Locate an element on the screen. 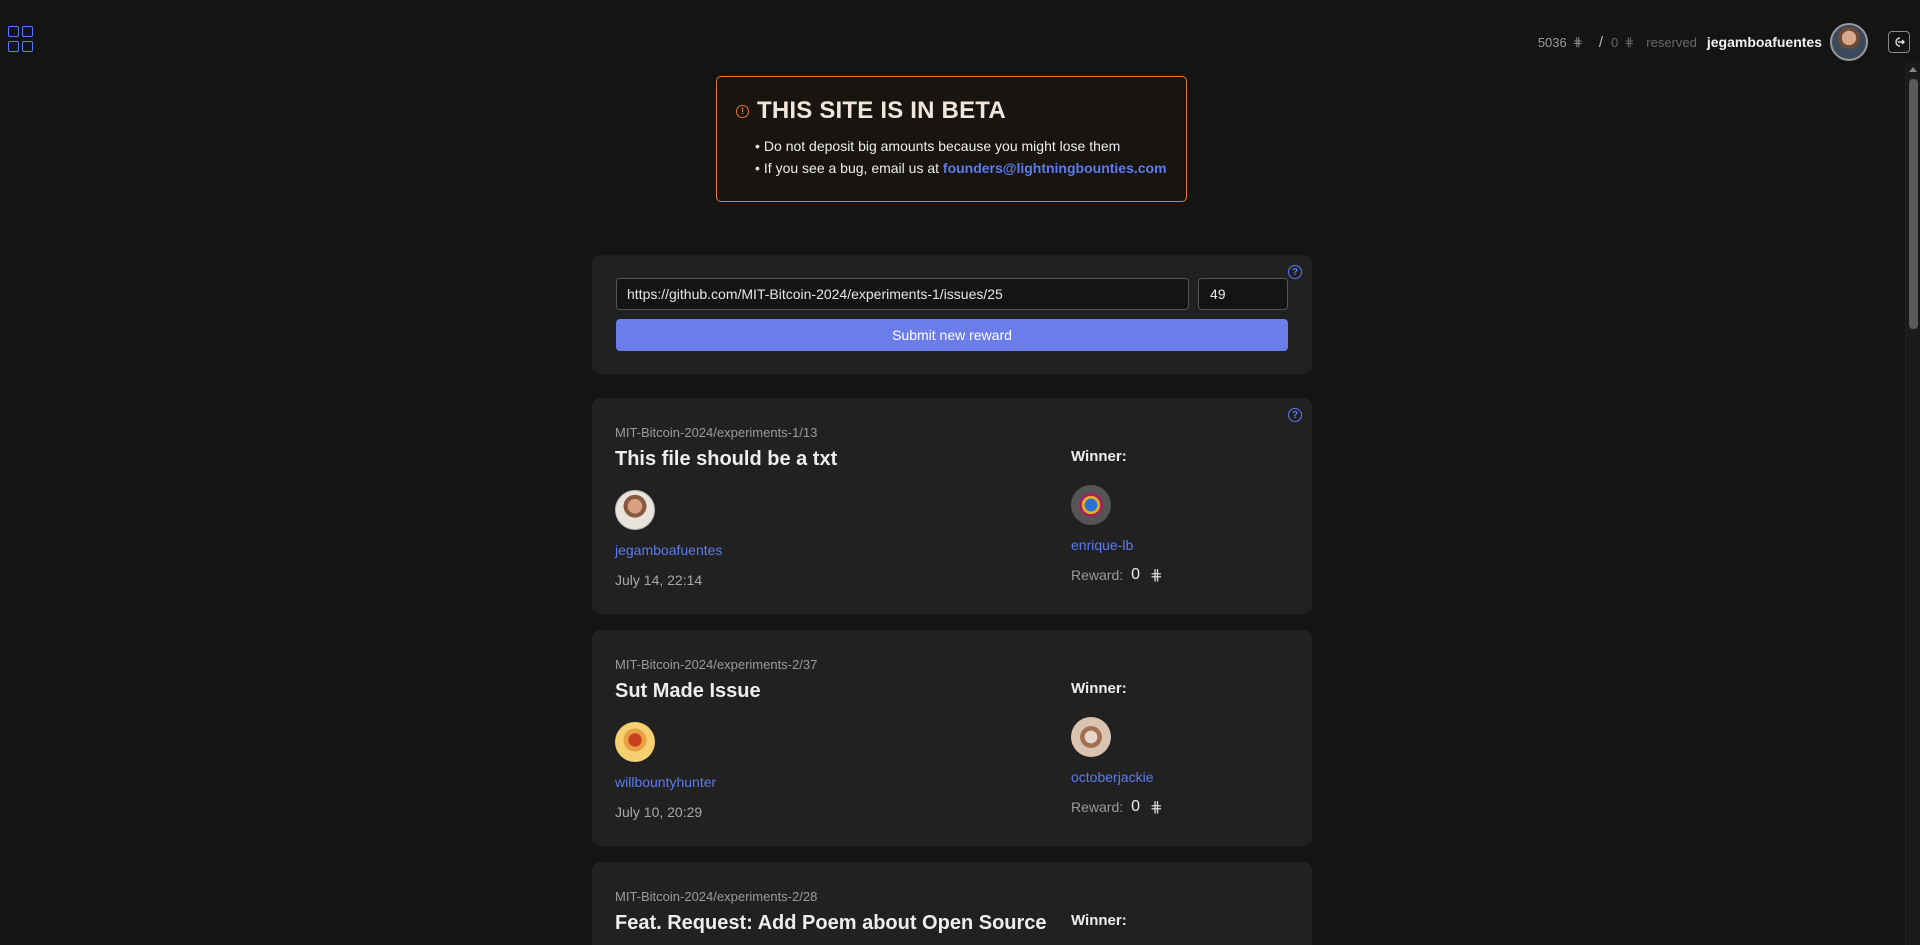 The image size is (1920, 945). issue-title: This file should be a txt is located at coordinates (726, 459).